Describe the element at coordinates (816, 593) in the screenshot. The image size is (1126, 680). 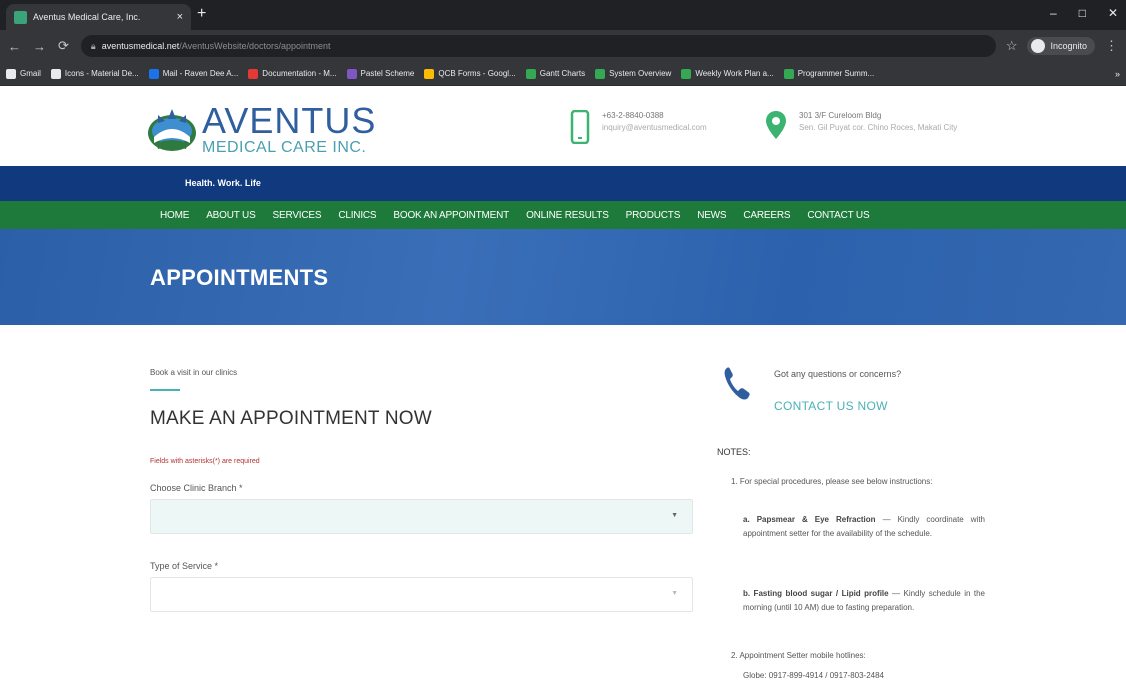
I see `note-b-title: b. Fasting blood sugar / Lipid profile` at that location.